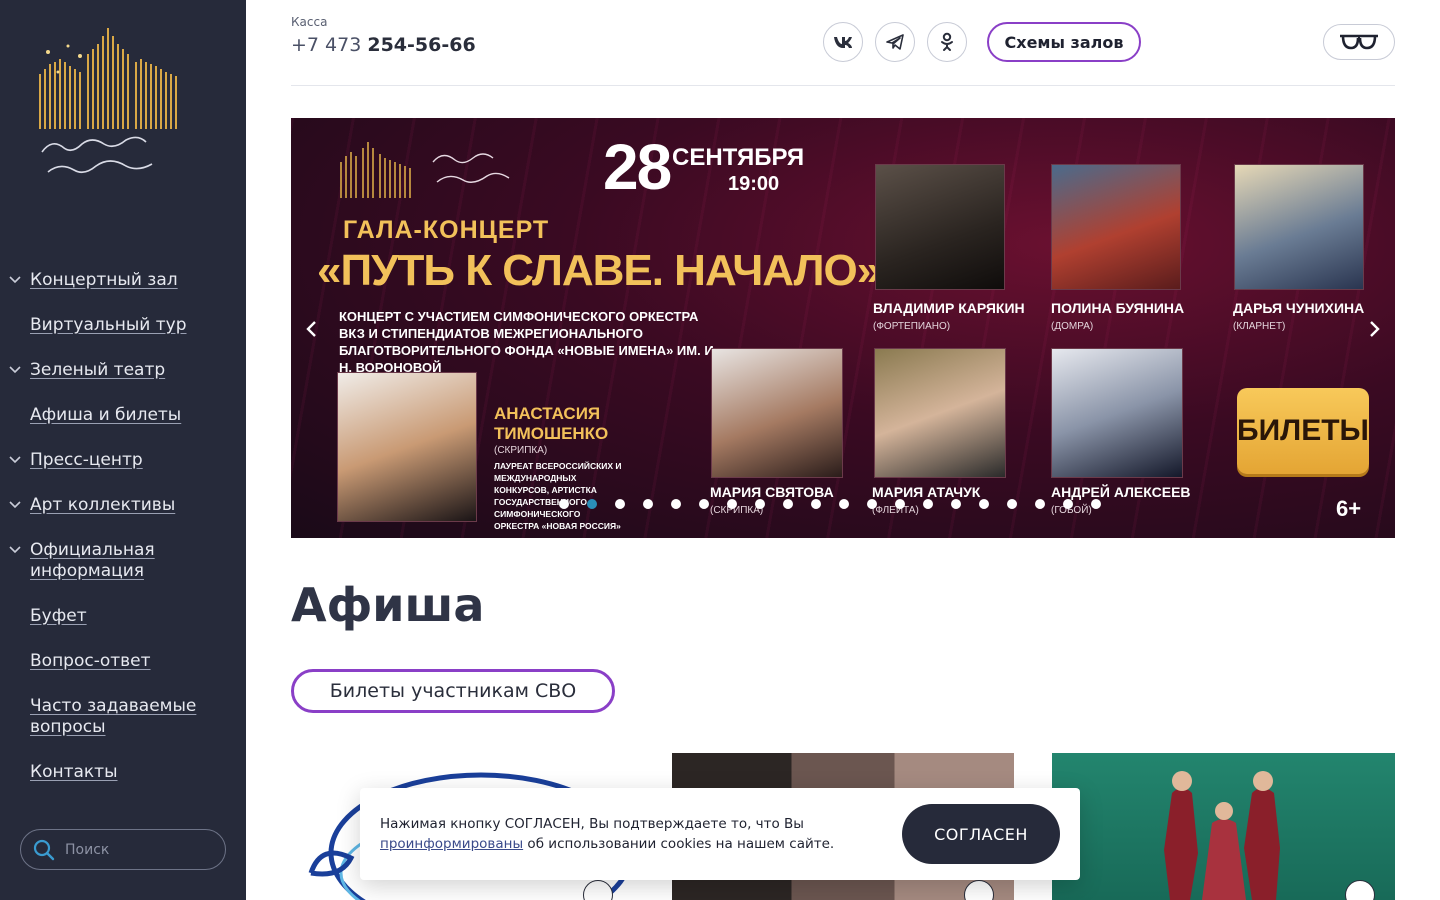  What do you see at coordinates (140, 849) in the screenshot?
I see `search-input` at bounding box center [140, 849].